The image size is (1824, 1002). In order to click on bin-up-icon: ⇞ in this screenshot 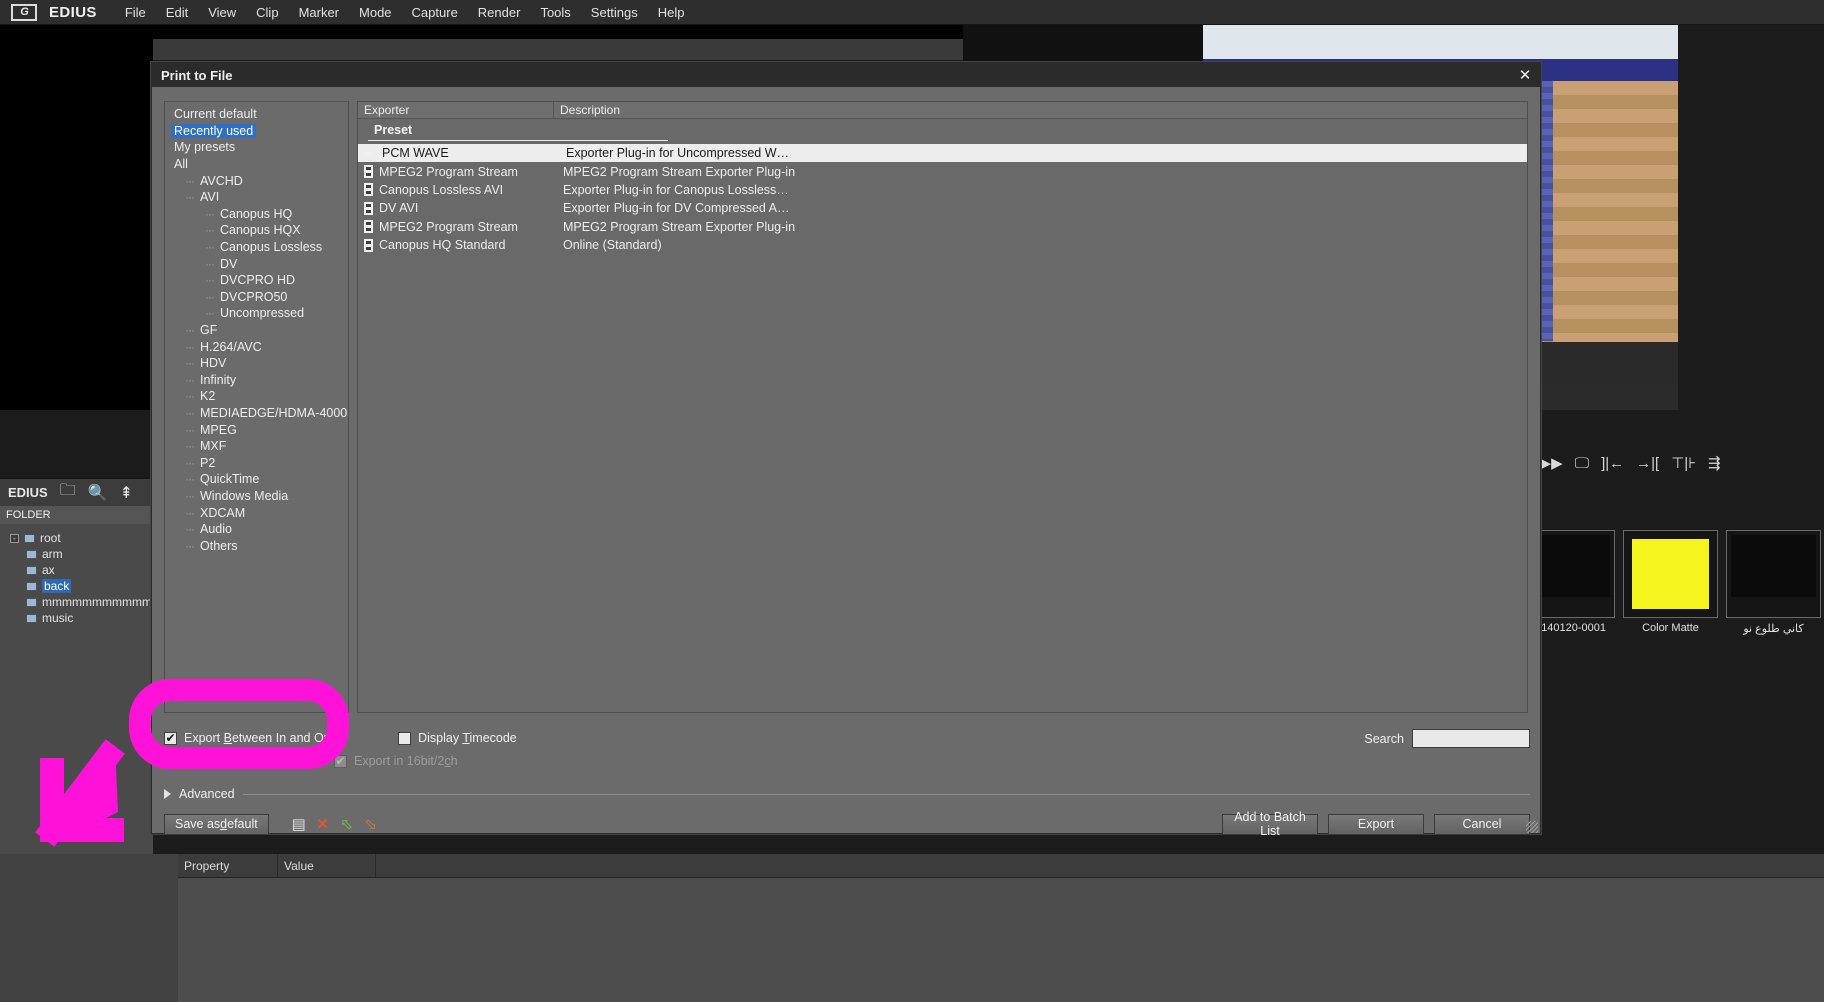, I will do `click(126, 493)`.